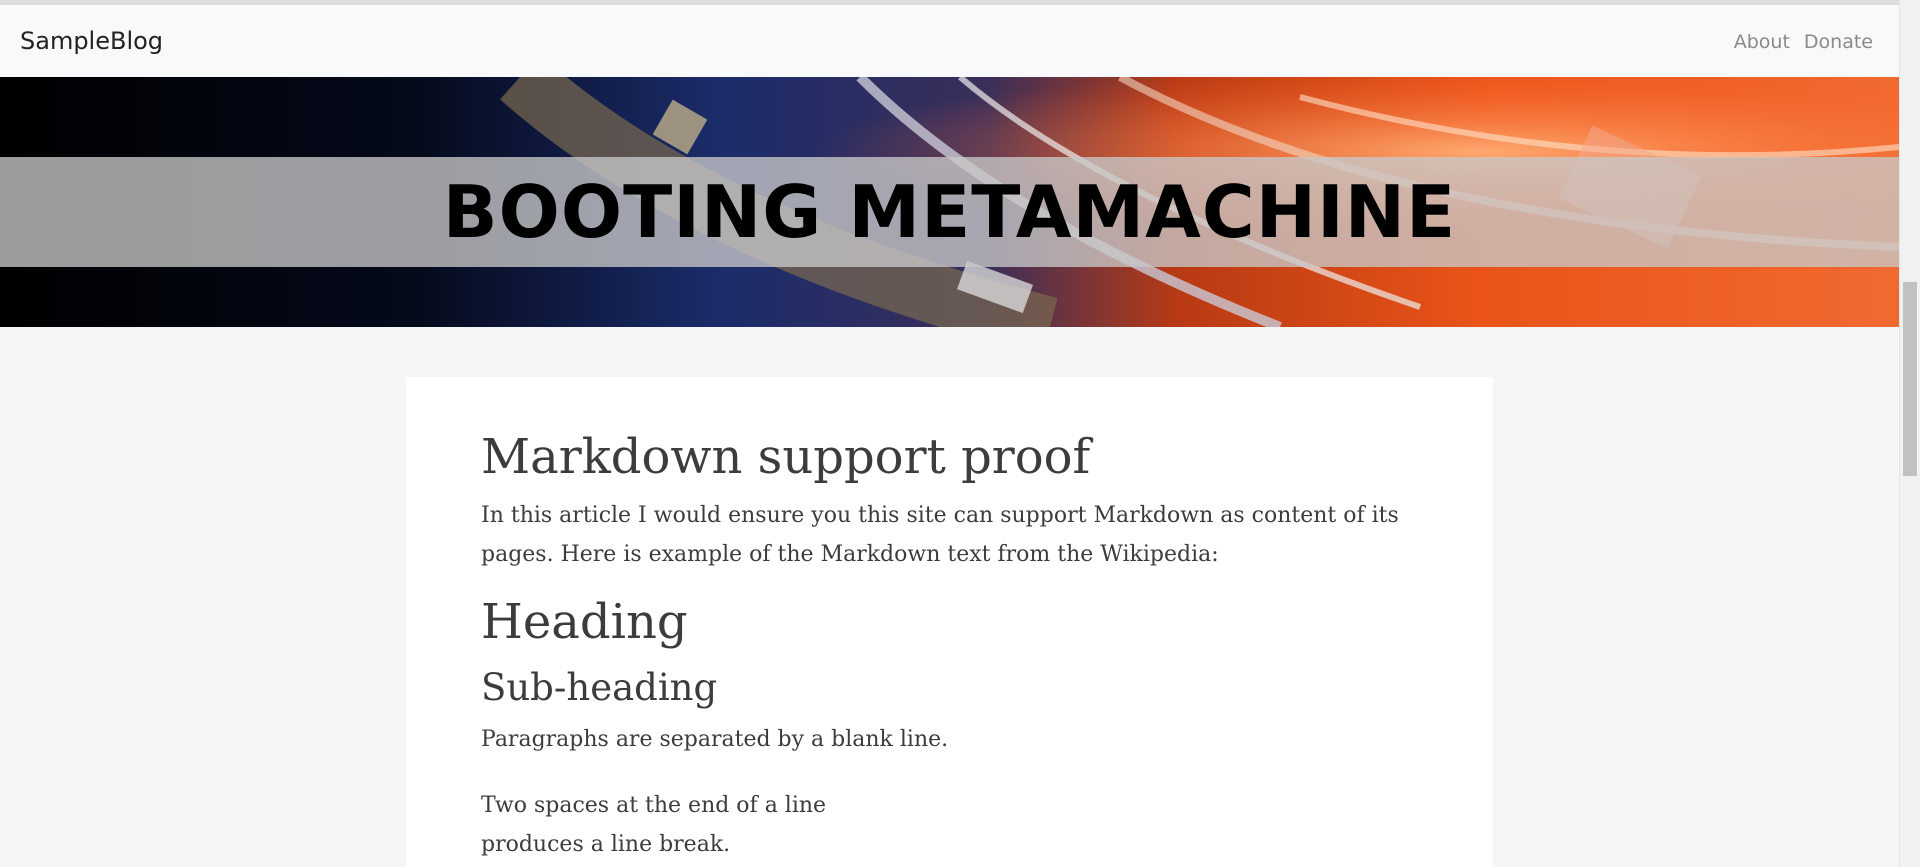 This screenshot has height=867, width=1920. What do you see at coordinates (1762, 42) in the screenshot?
I see `nav-link-about: About` at bounding box center [1762, 42].